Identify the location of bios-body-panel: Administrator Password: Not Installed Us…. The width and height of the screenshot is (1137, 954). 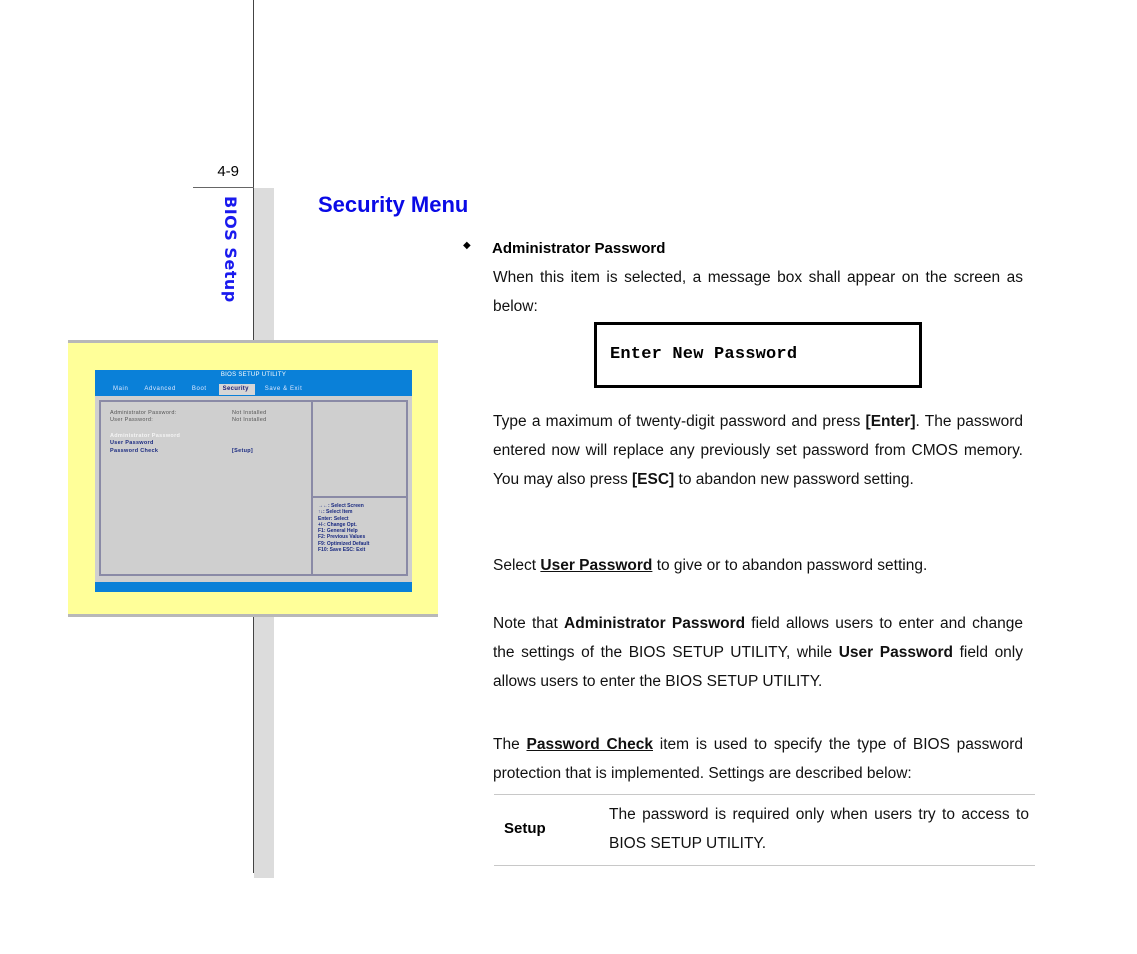
(253, 488).